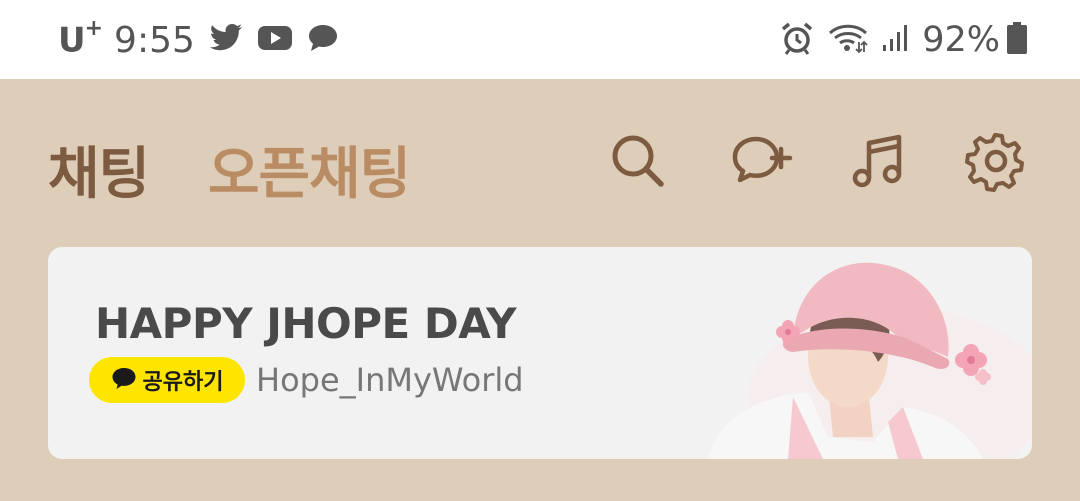 Image resolution: width=1080 pixels, height=501 pixels. What do you see at coordinates (154, 40) in the screenshot?
I see `clock: 9:55` at bounding box center [154, 40].